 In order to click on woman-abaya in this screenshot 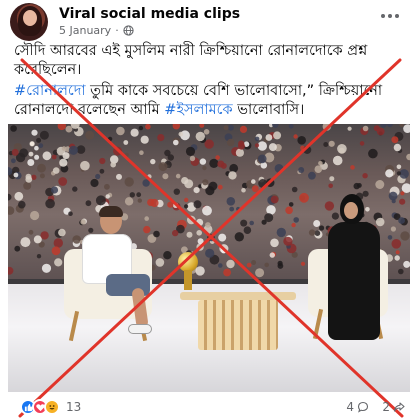, I will do `click(354, 281)`.